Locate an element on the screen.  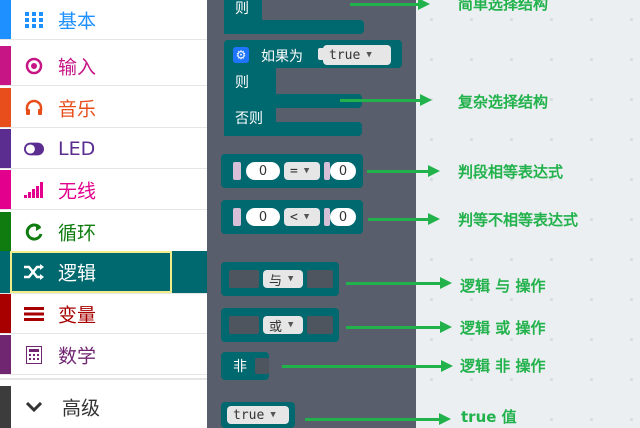
logic-or-block: 或 ▼ is located at coordinates (280, 325).